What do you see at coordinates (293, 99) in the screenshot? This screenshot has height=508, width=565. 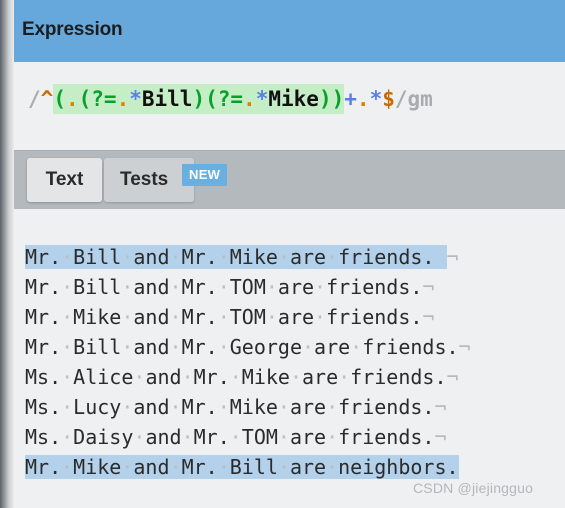 I see `expression-token: Mike` at bounding box center [293, 99].